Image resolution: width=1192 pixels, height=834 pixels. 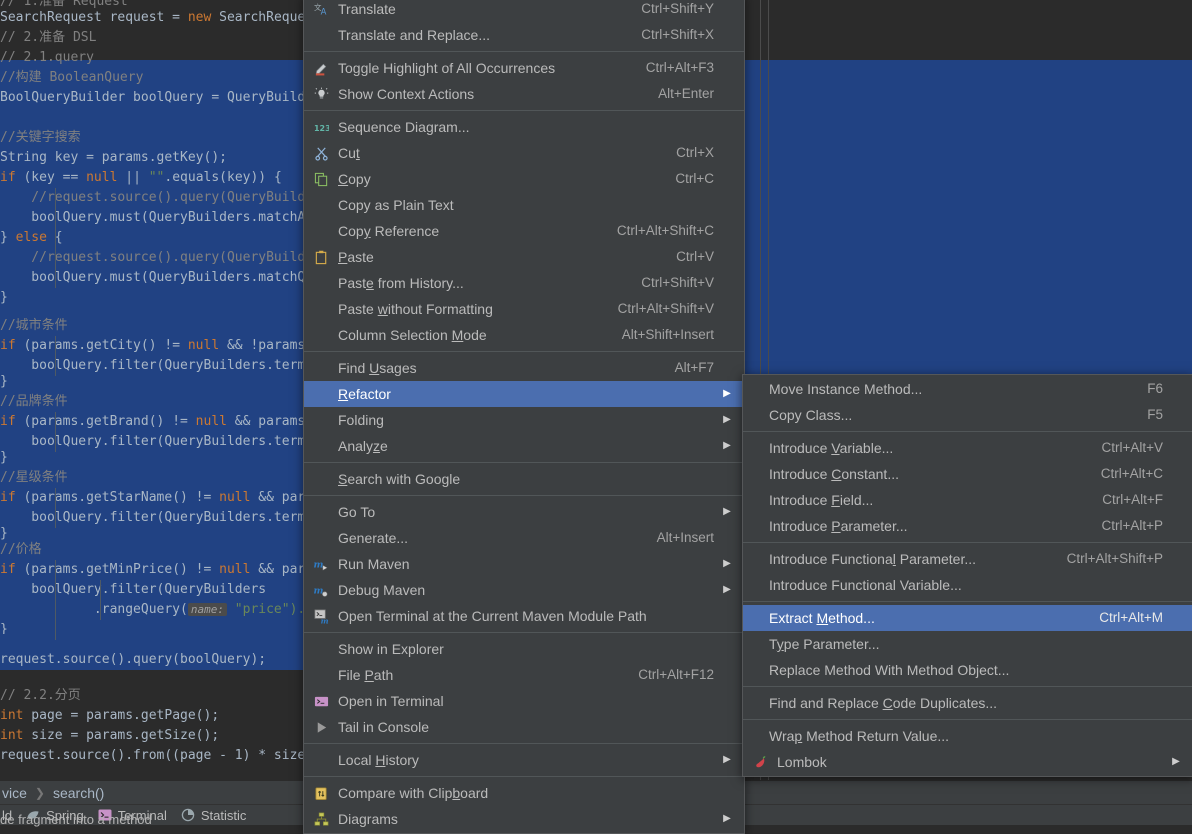 What do you see at coordinates (967, 415) in the screenshot?
I see `menu-item-copy-class: Copy Class... F5` at bounding box center [967, 415].